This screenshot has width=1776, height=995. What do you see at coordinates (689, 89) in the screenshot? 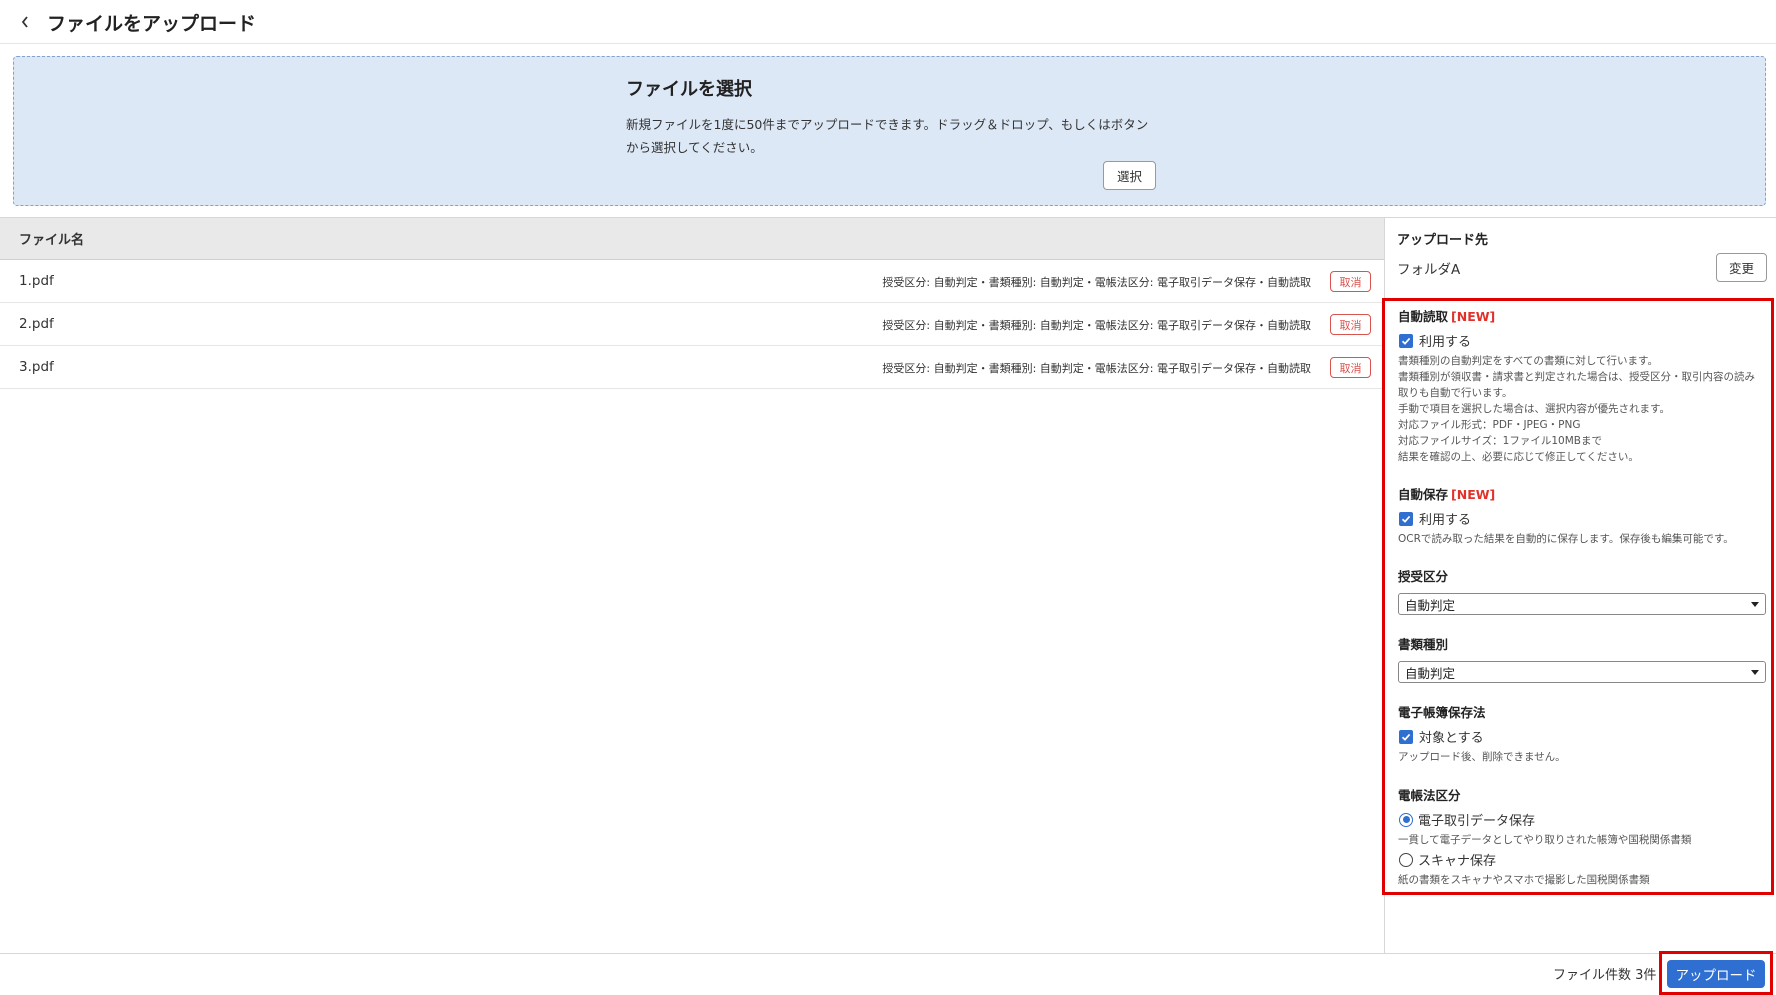
I see `dropzone-title: ファイルを選択` at bounding box center [689, 89].